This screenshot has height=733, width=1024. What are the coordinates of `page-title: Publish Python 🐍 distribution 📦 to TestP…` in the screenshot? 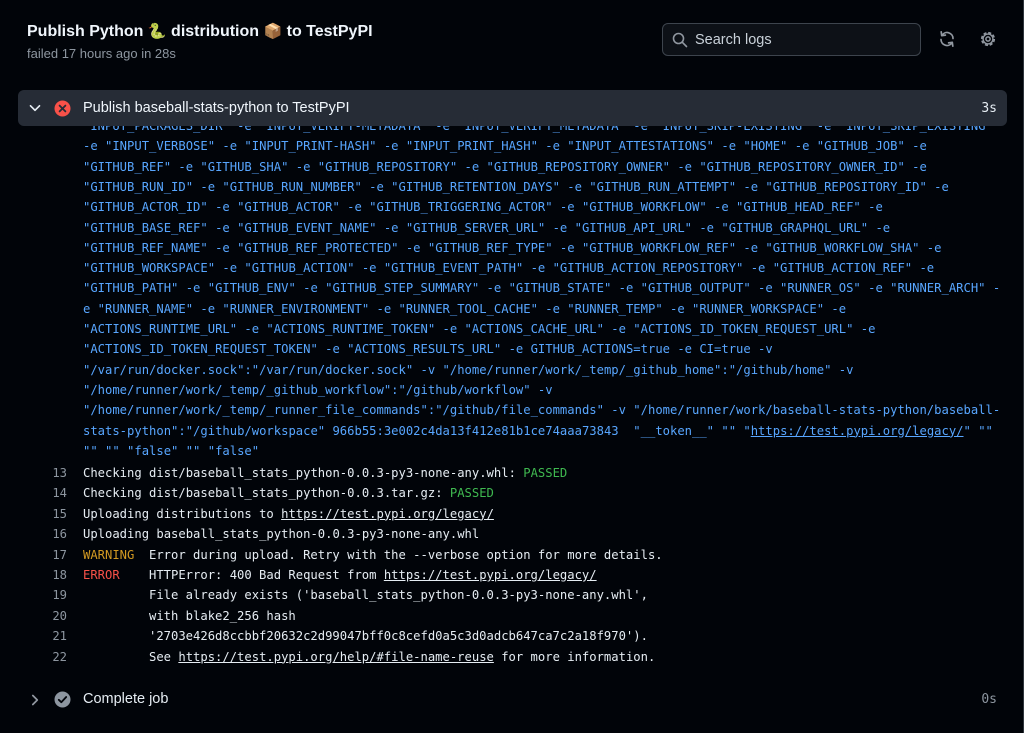 It's located at (200, 31).